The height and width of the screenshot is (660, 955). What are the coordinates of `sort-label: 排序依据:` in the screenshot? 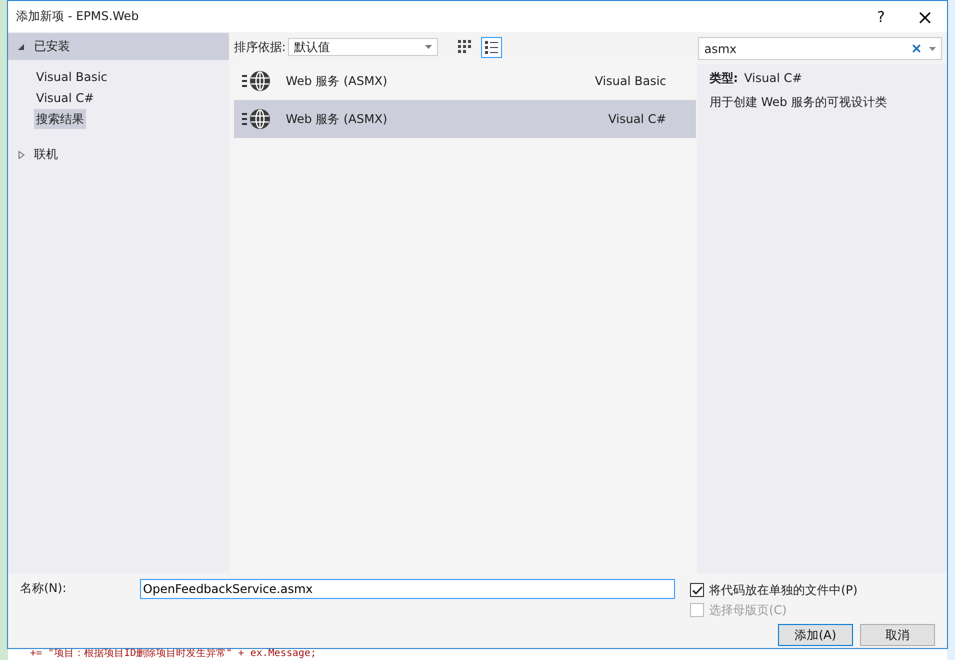 It's located at (260, 47).